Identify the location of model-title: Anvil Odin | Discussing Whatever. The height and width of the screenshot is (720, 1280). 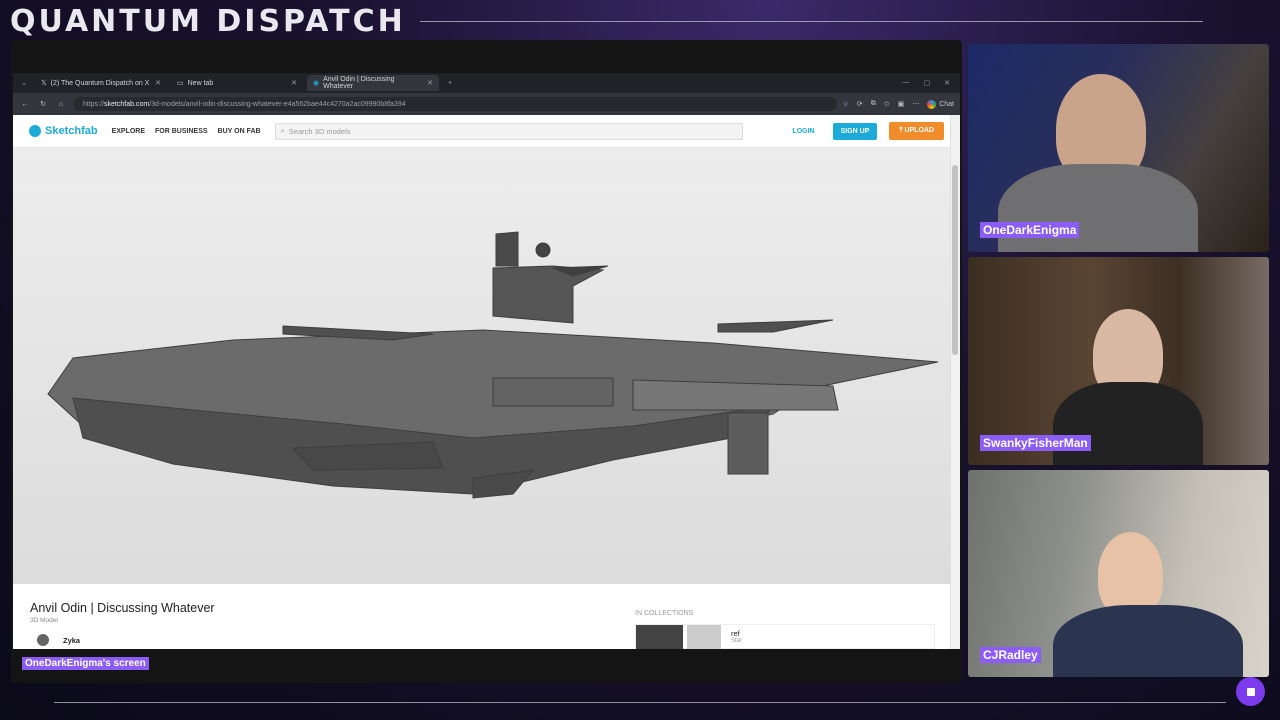
(122, 608).